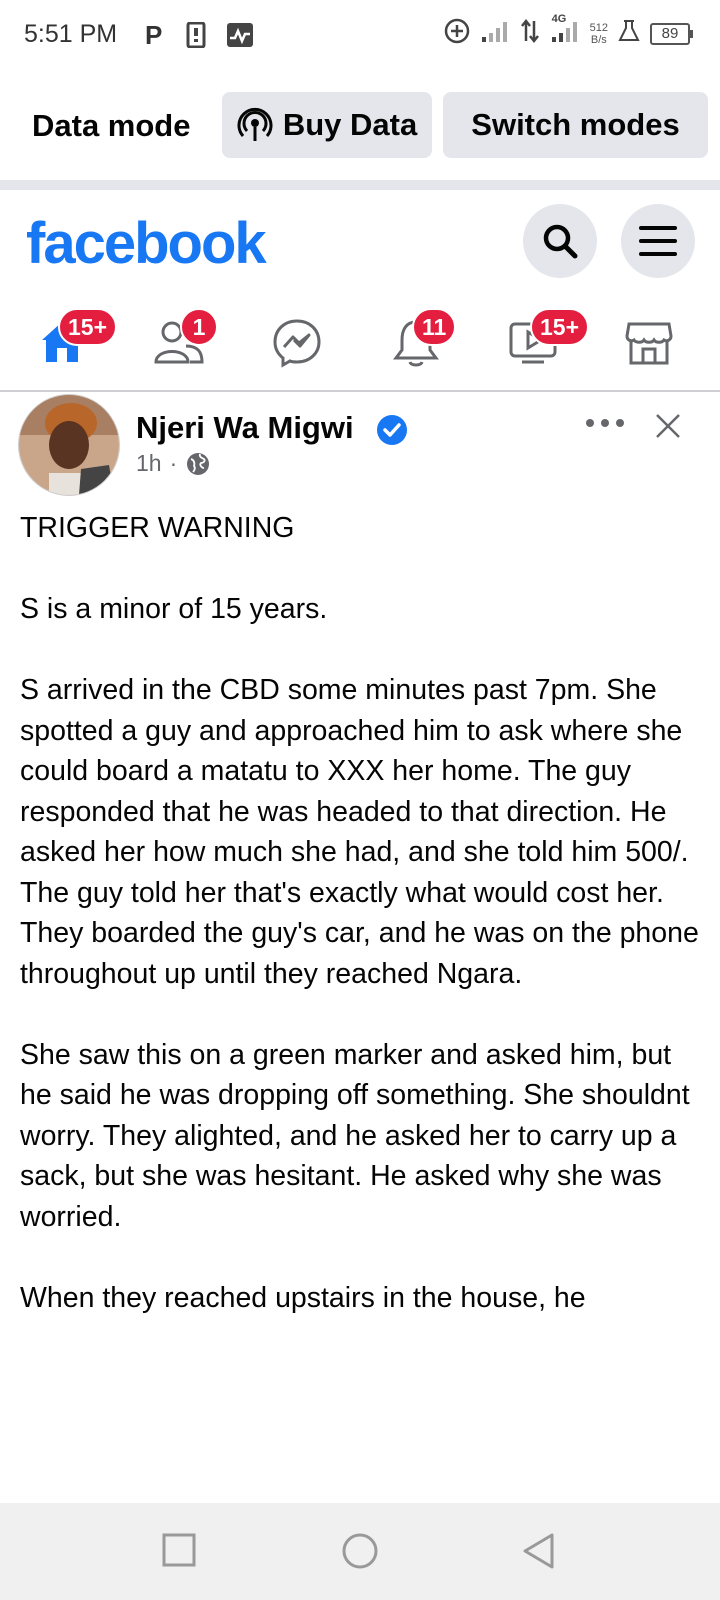 Image resolution: width=720 pixels, height=1600 pixels. I want to click on tab-watch: 15+, so click(544, 338).